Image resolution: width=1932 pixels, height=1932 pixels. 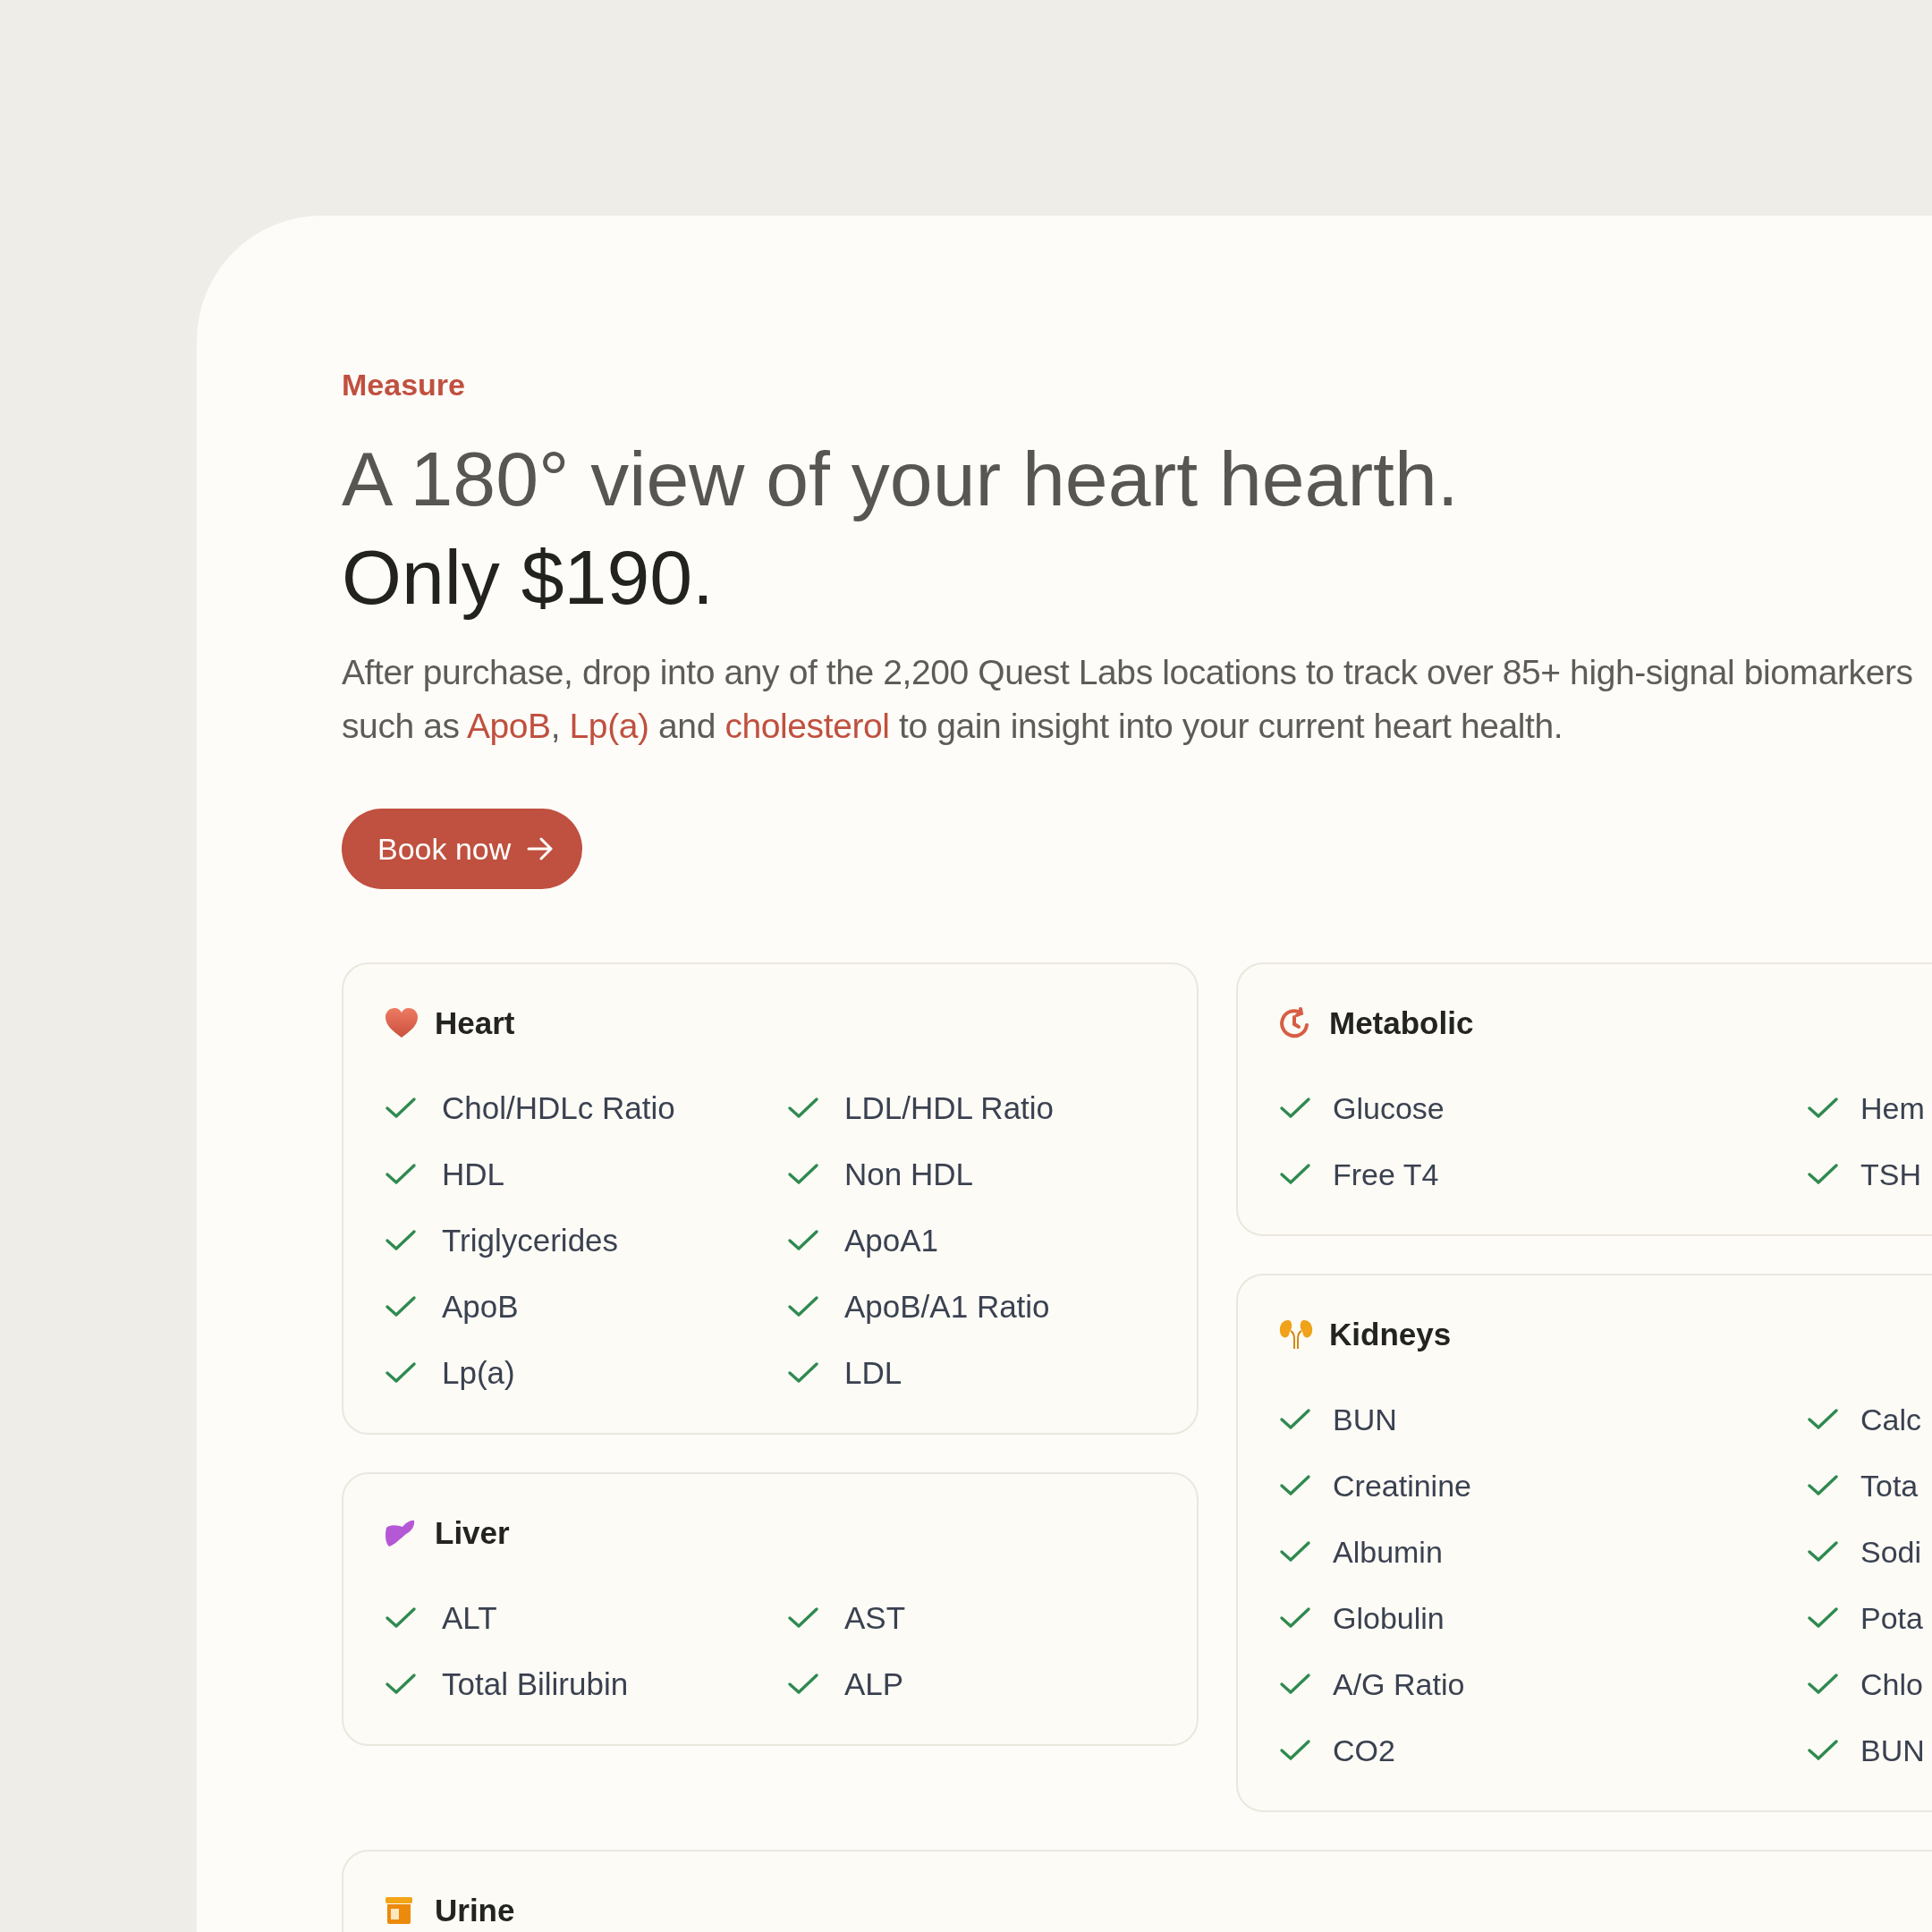 I want to click on biomarker-label: Globulin, so click(x=1389, y=1618).